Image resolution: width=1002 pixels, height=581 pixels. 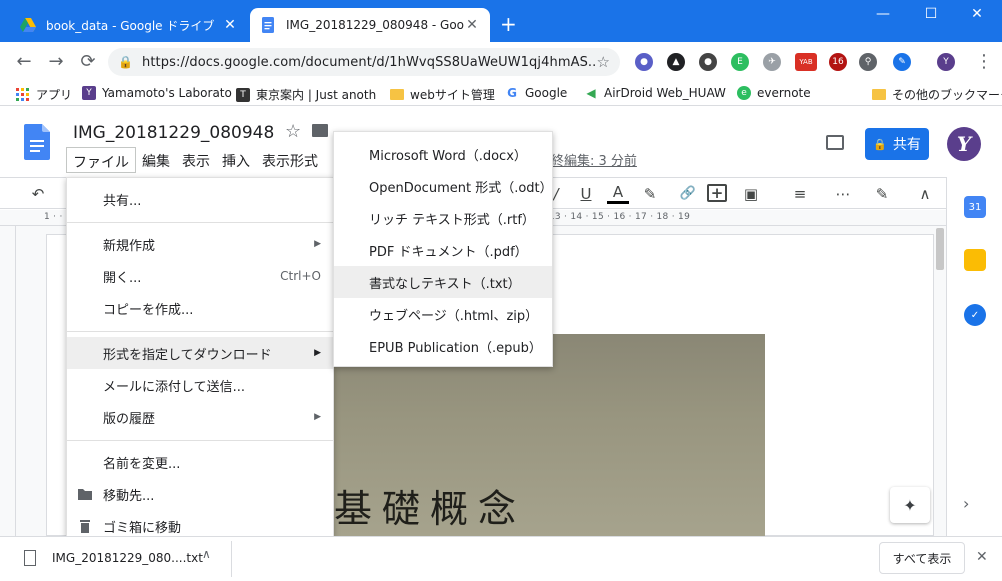 What do you see at coordinates (975, 315) in the screenshot?
I see `tasks-icon: ✓` at bounding box center [975, 315].